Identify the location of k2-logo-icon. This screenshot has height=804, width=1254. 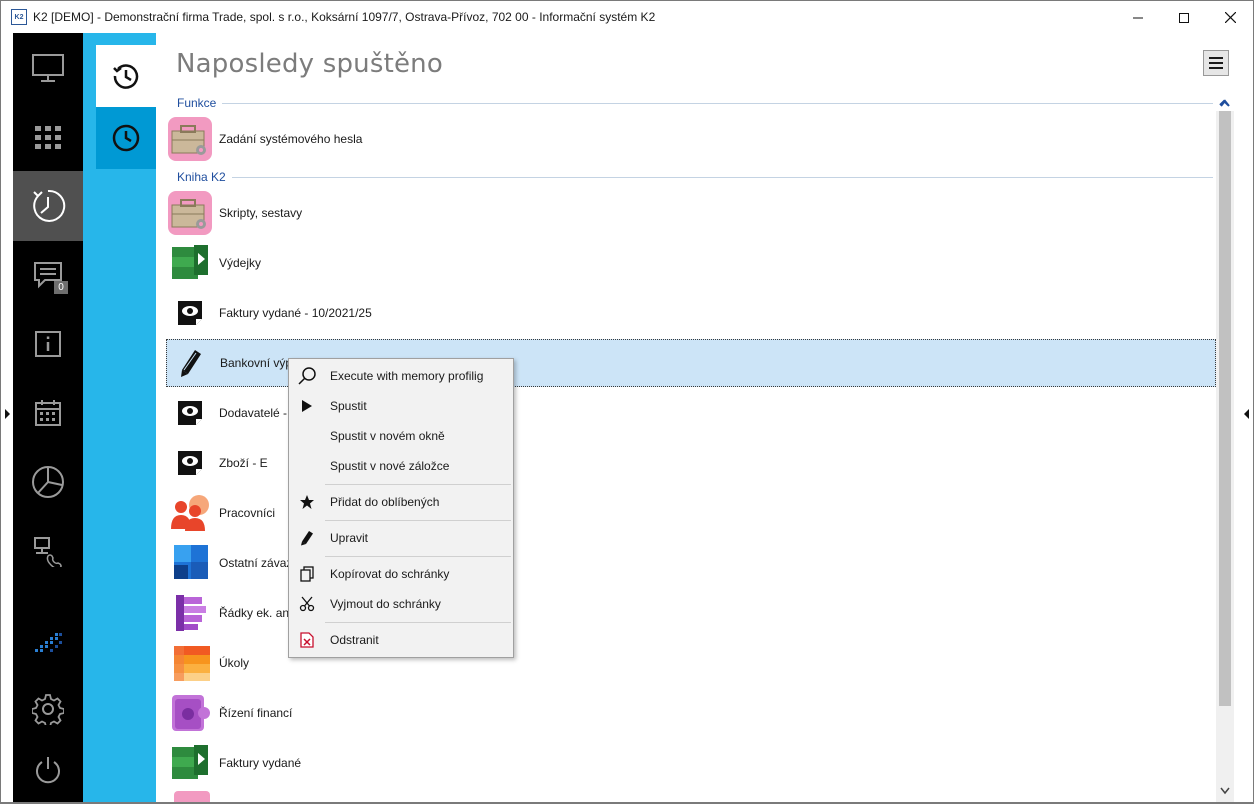
(48, 642).